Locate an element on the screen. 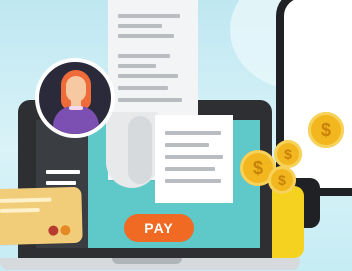 This screenshot has width=352, height=271. credit-card-icon is located at coordinates (41, 216).